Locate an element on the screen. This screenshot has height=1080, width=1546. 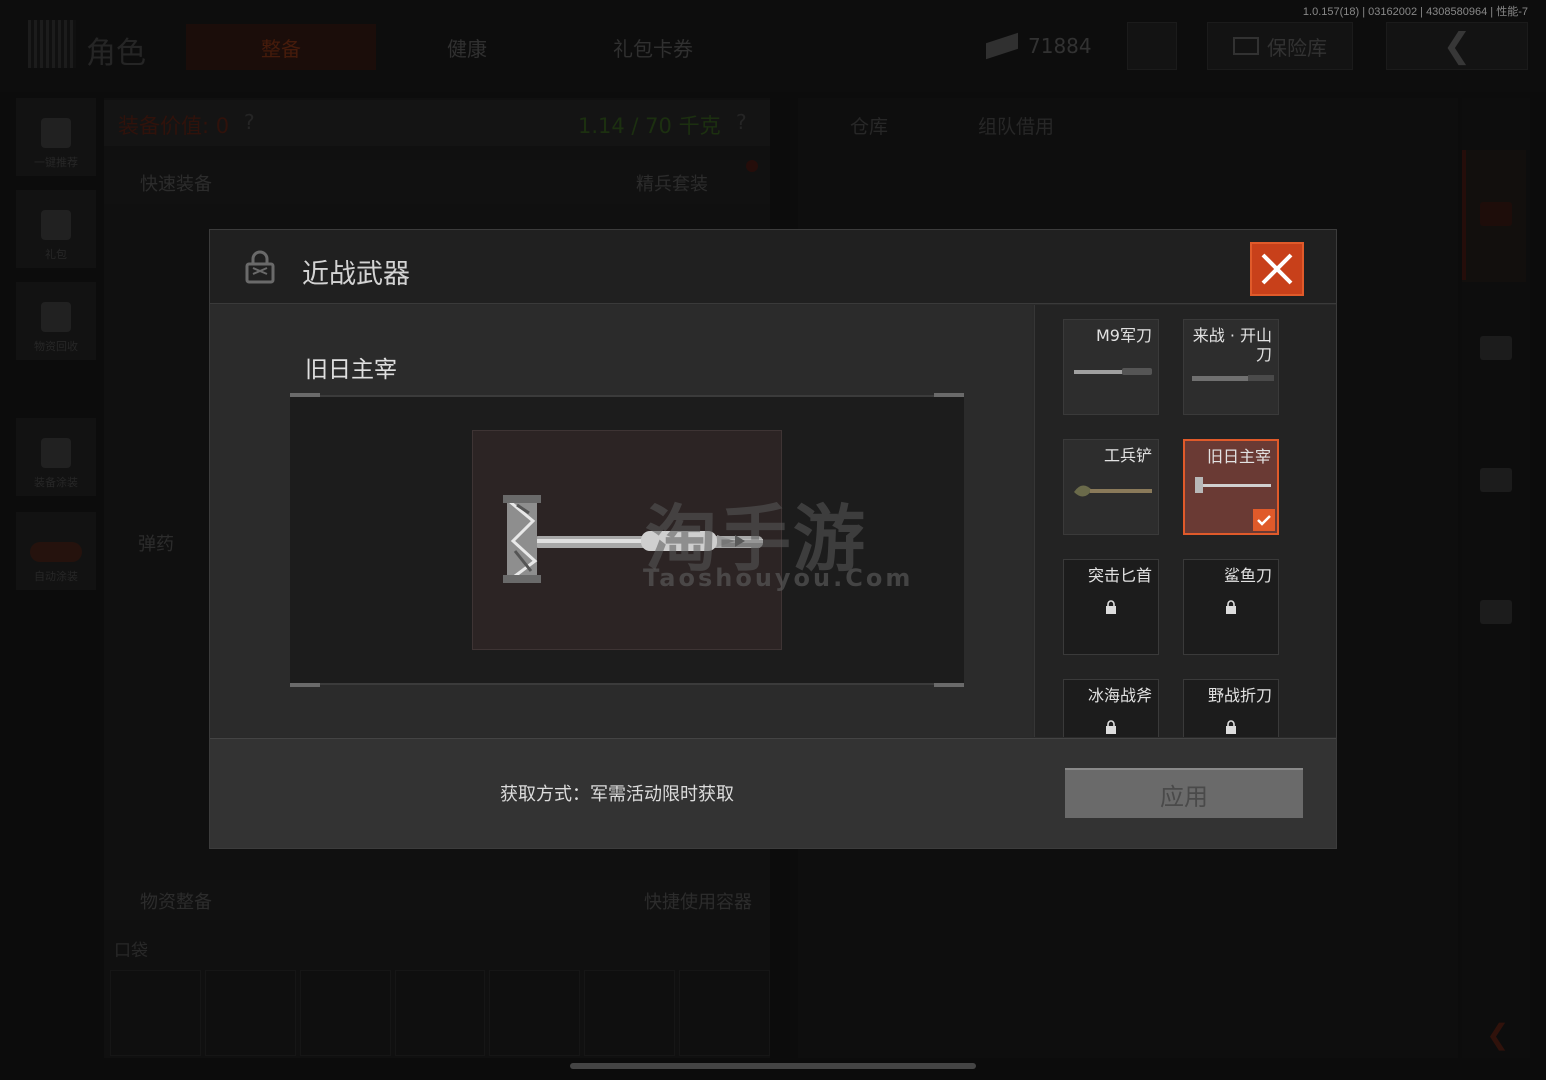
weapon-card-locked: 鲨鱼刀 is located at coordinates (1231, 607).